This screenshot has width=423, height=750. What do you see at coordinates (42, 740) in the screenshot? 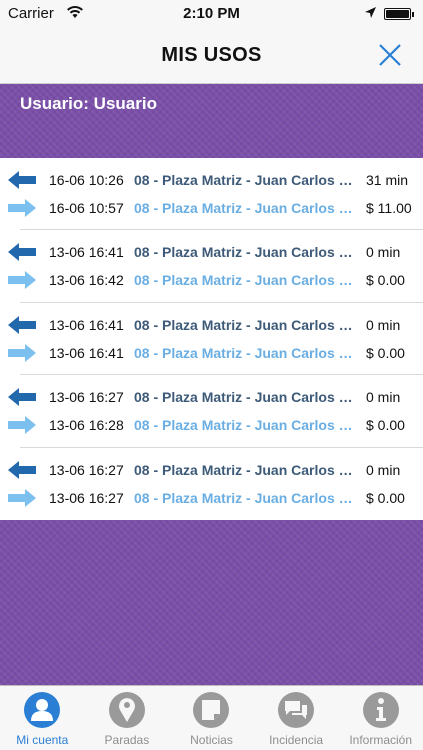
I see `tab-label: Mi cuenta` at bounding box center [42, 740].